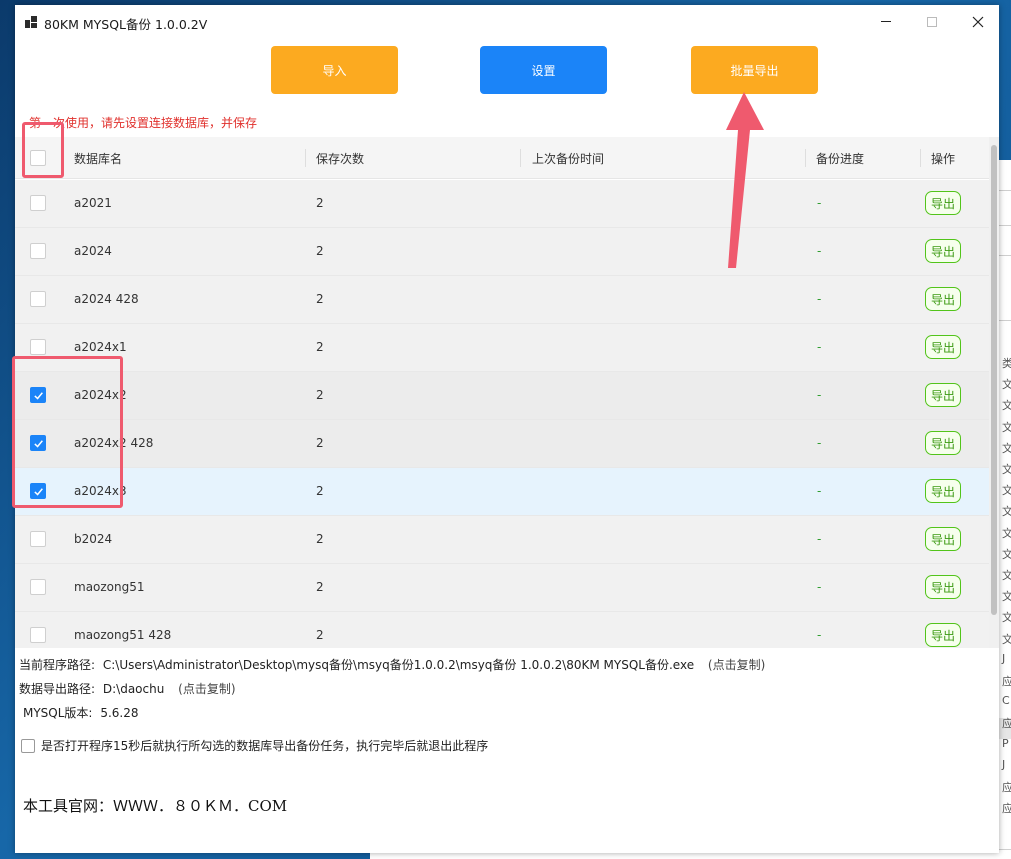  What do you see at coordinates (978, 21) in the screenshot?
I see `close-button` at bounding box center [978, 21].